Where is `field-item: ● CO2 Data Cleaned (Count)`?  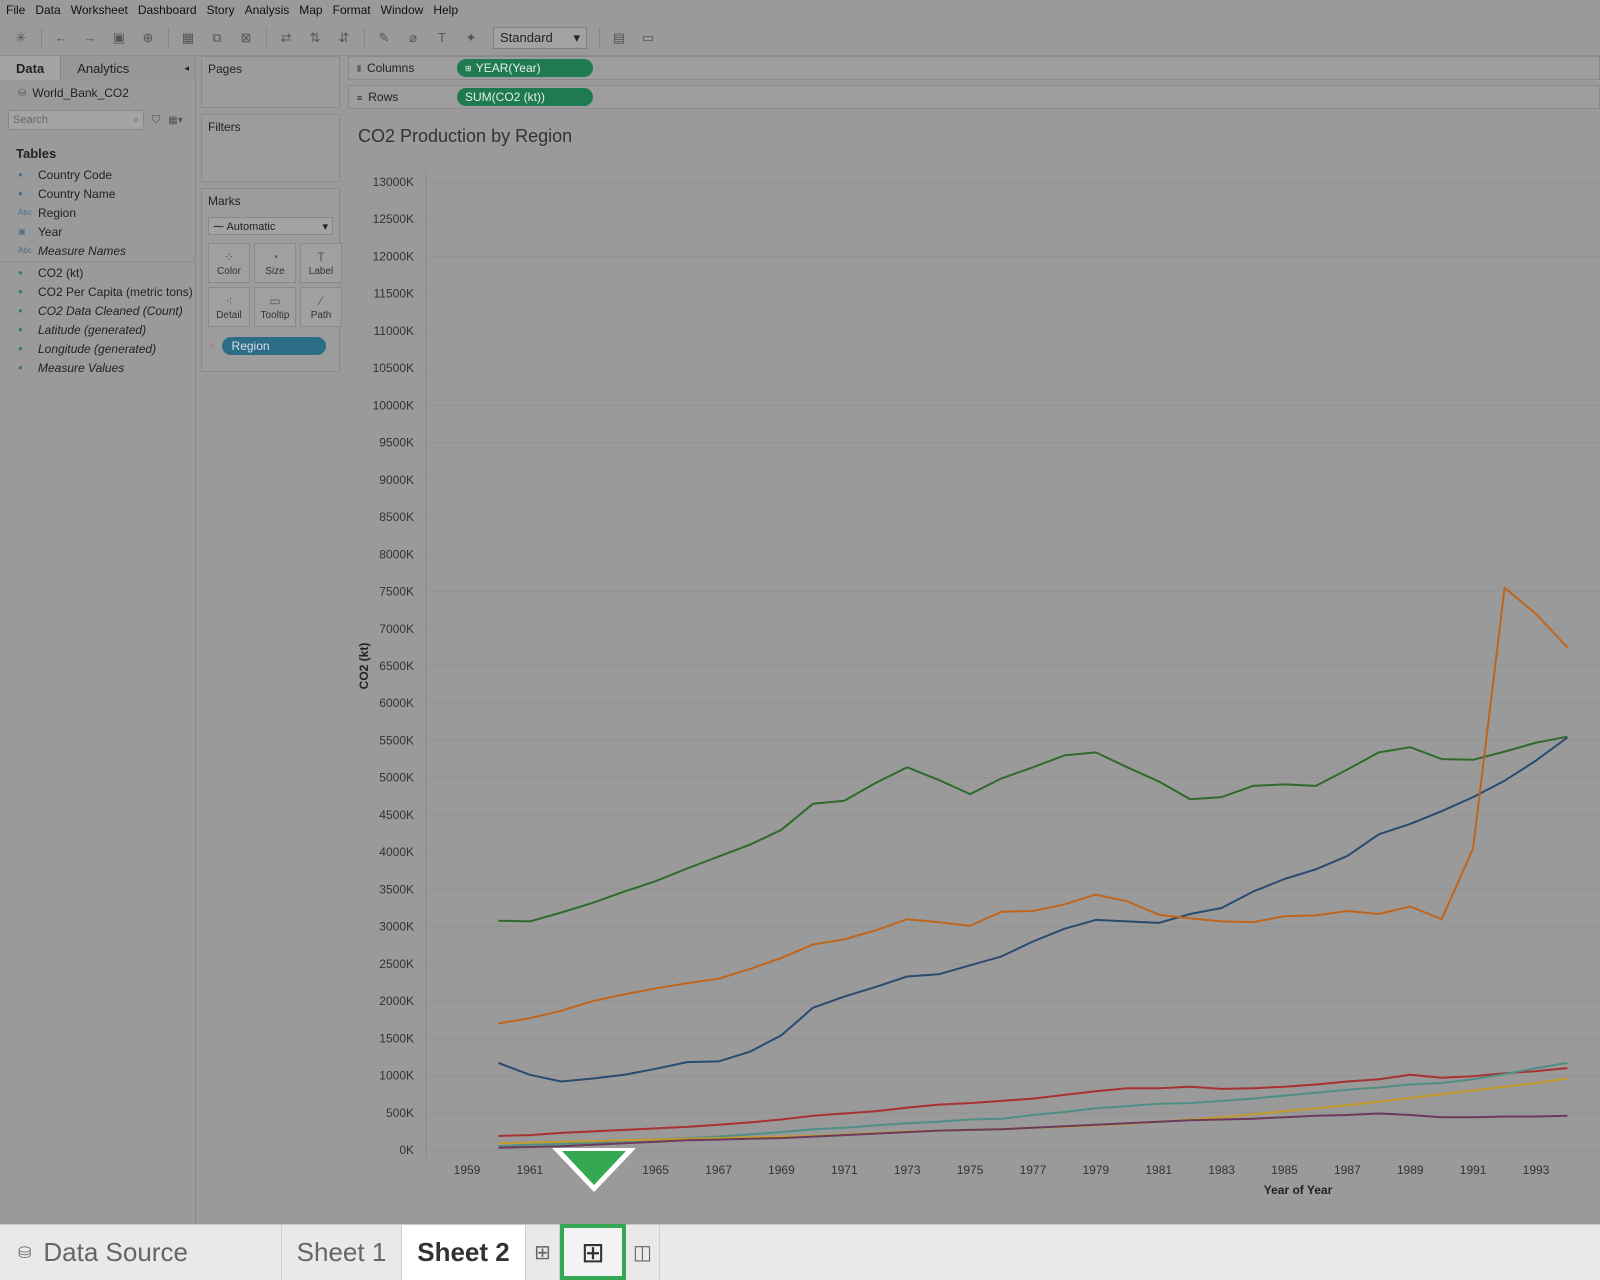
field-item: ● CO2 Data Cleaned (Count) is located at coordinates (97, 310).